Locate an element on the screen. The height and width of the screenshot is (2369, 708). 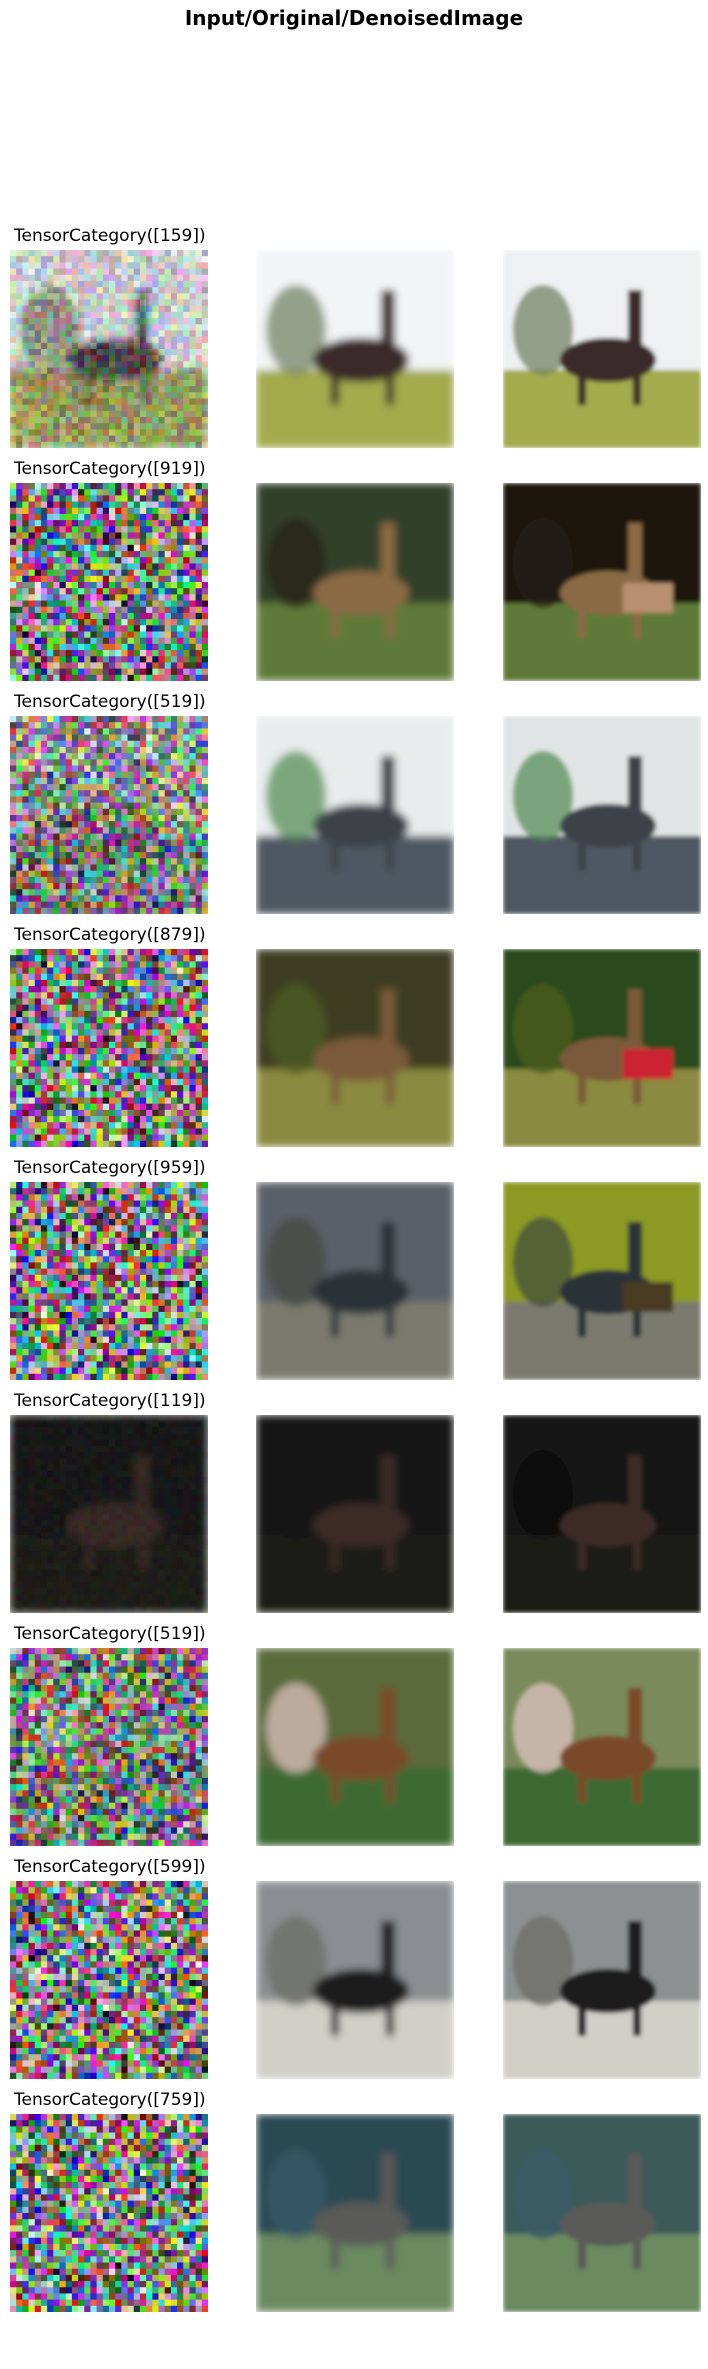
category-label: TensorCategory([159]) is located at coordinates (110, 236).